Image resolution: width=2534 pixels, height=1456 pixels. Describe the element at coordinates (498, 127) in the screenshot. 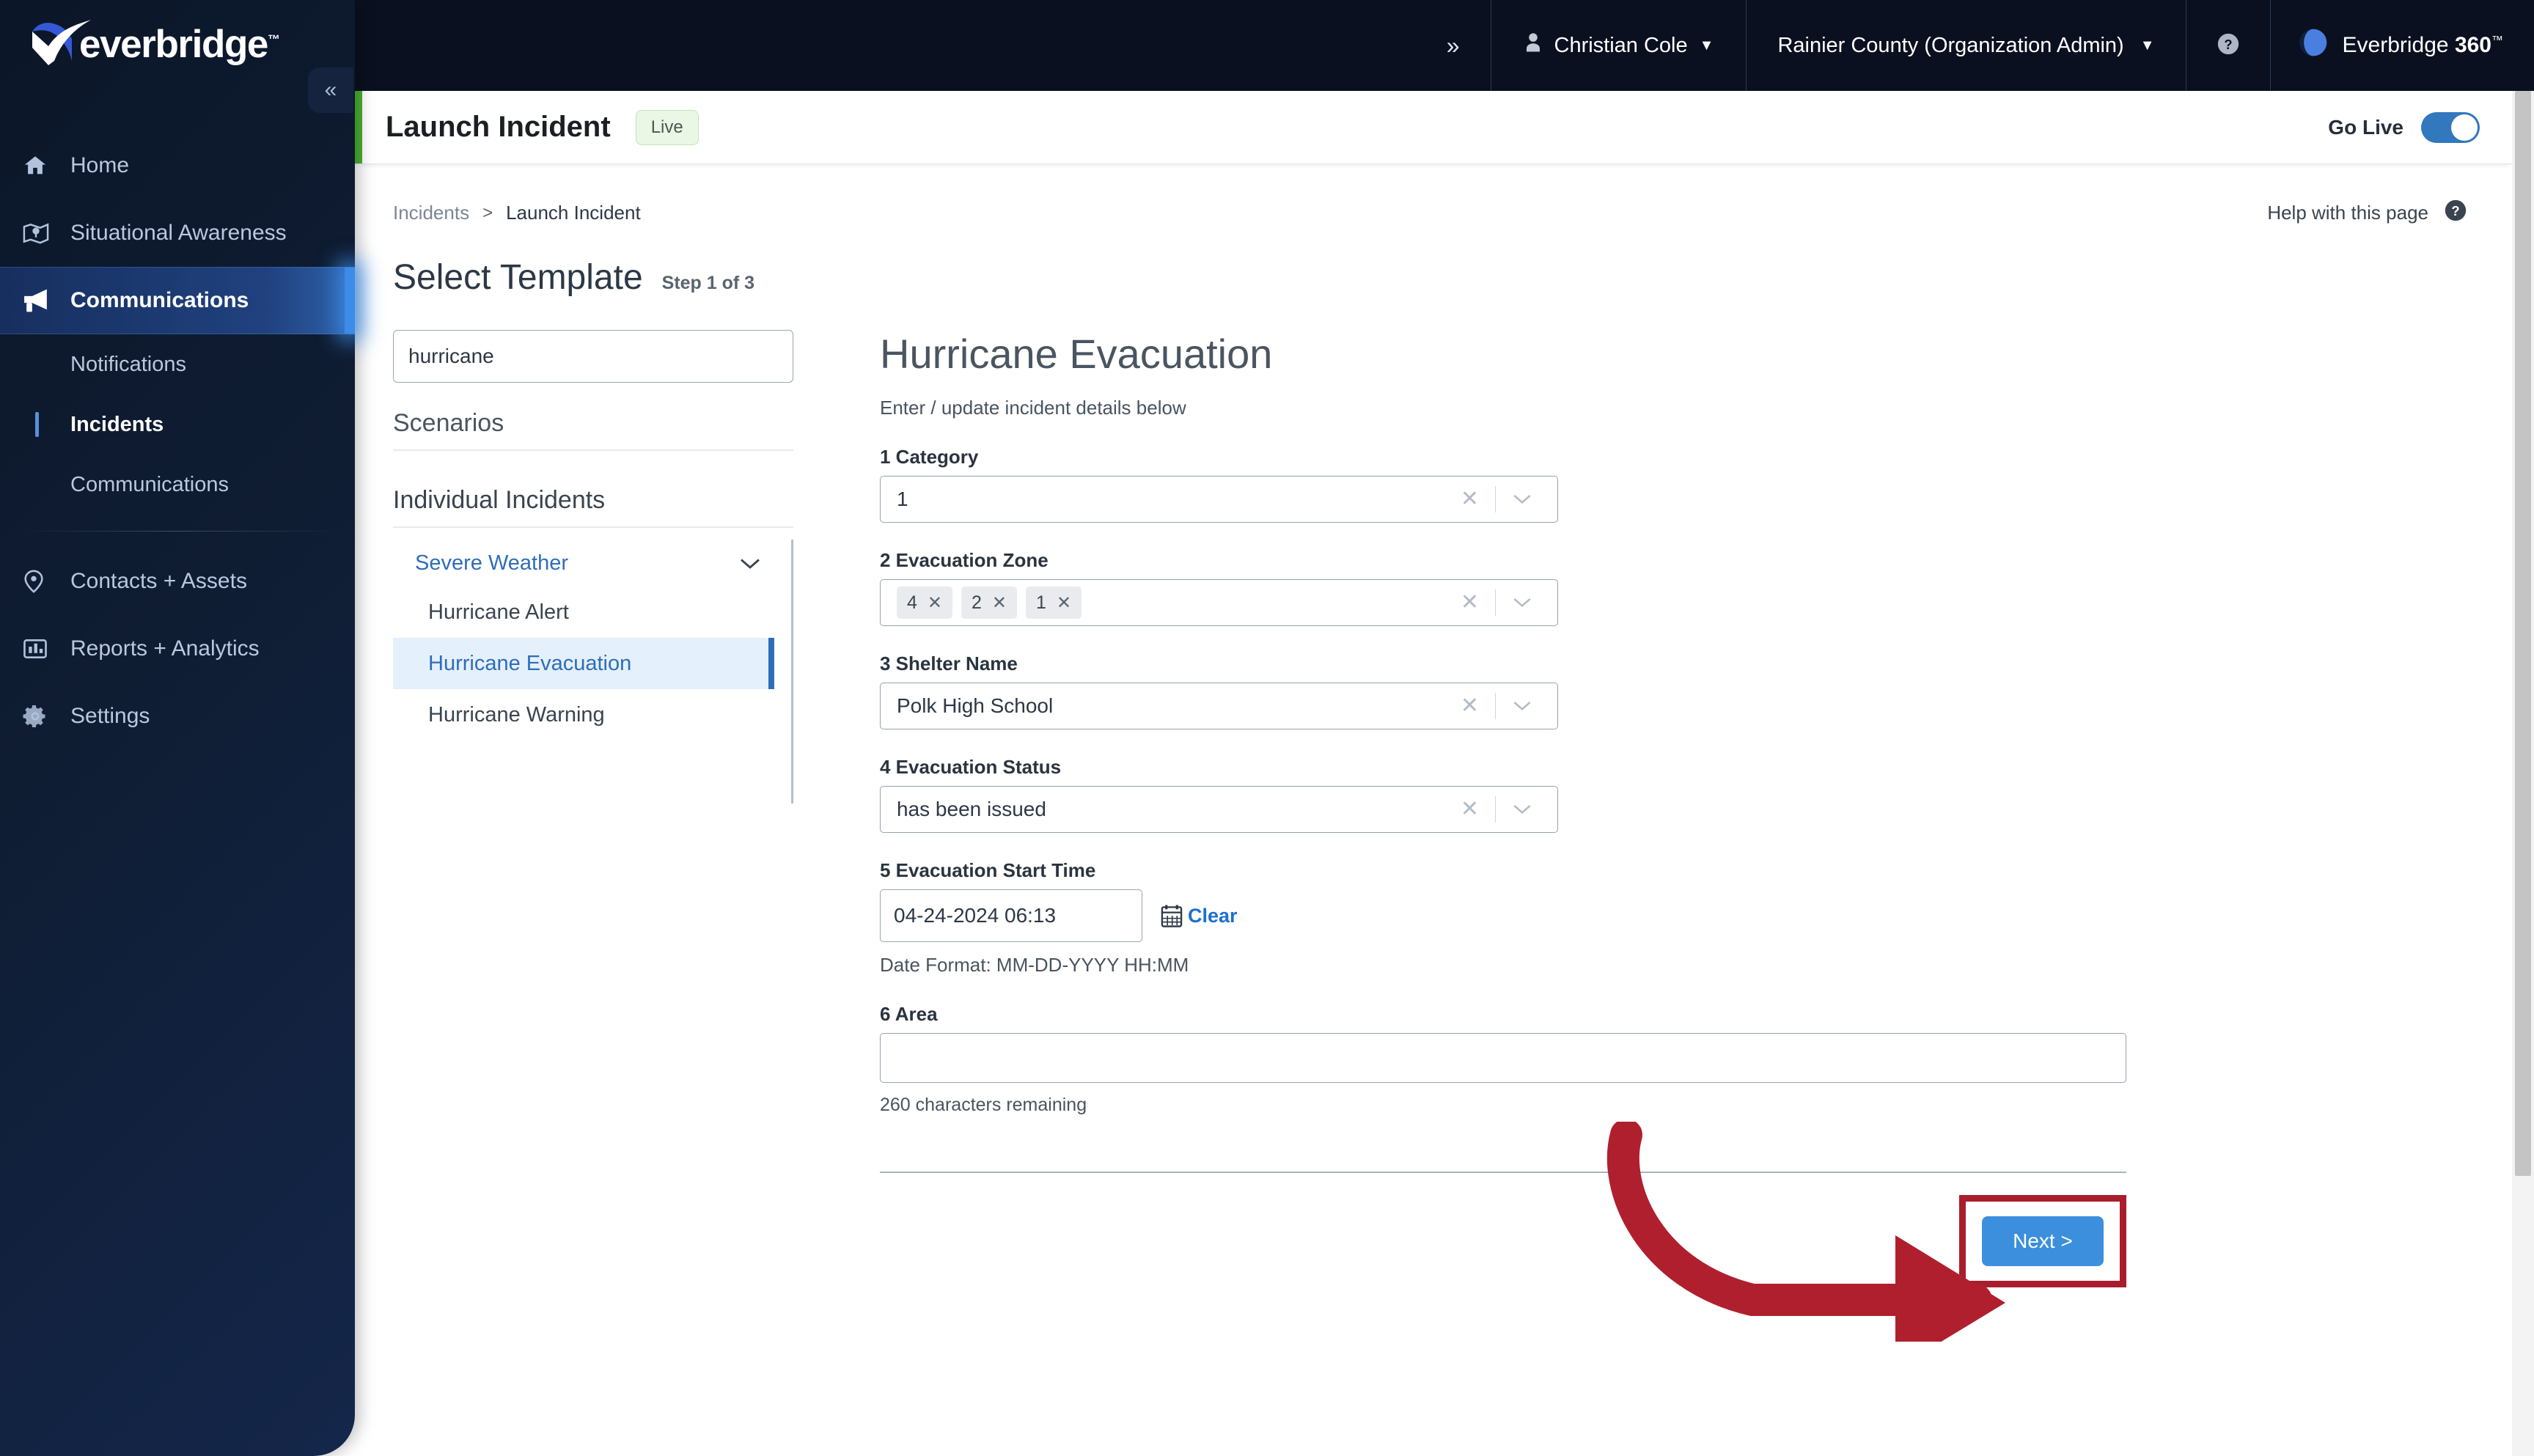

I see `page-title: Launch Incident` at that location.